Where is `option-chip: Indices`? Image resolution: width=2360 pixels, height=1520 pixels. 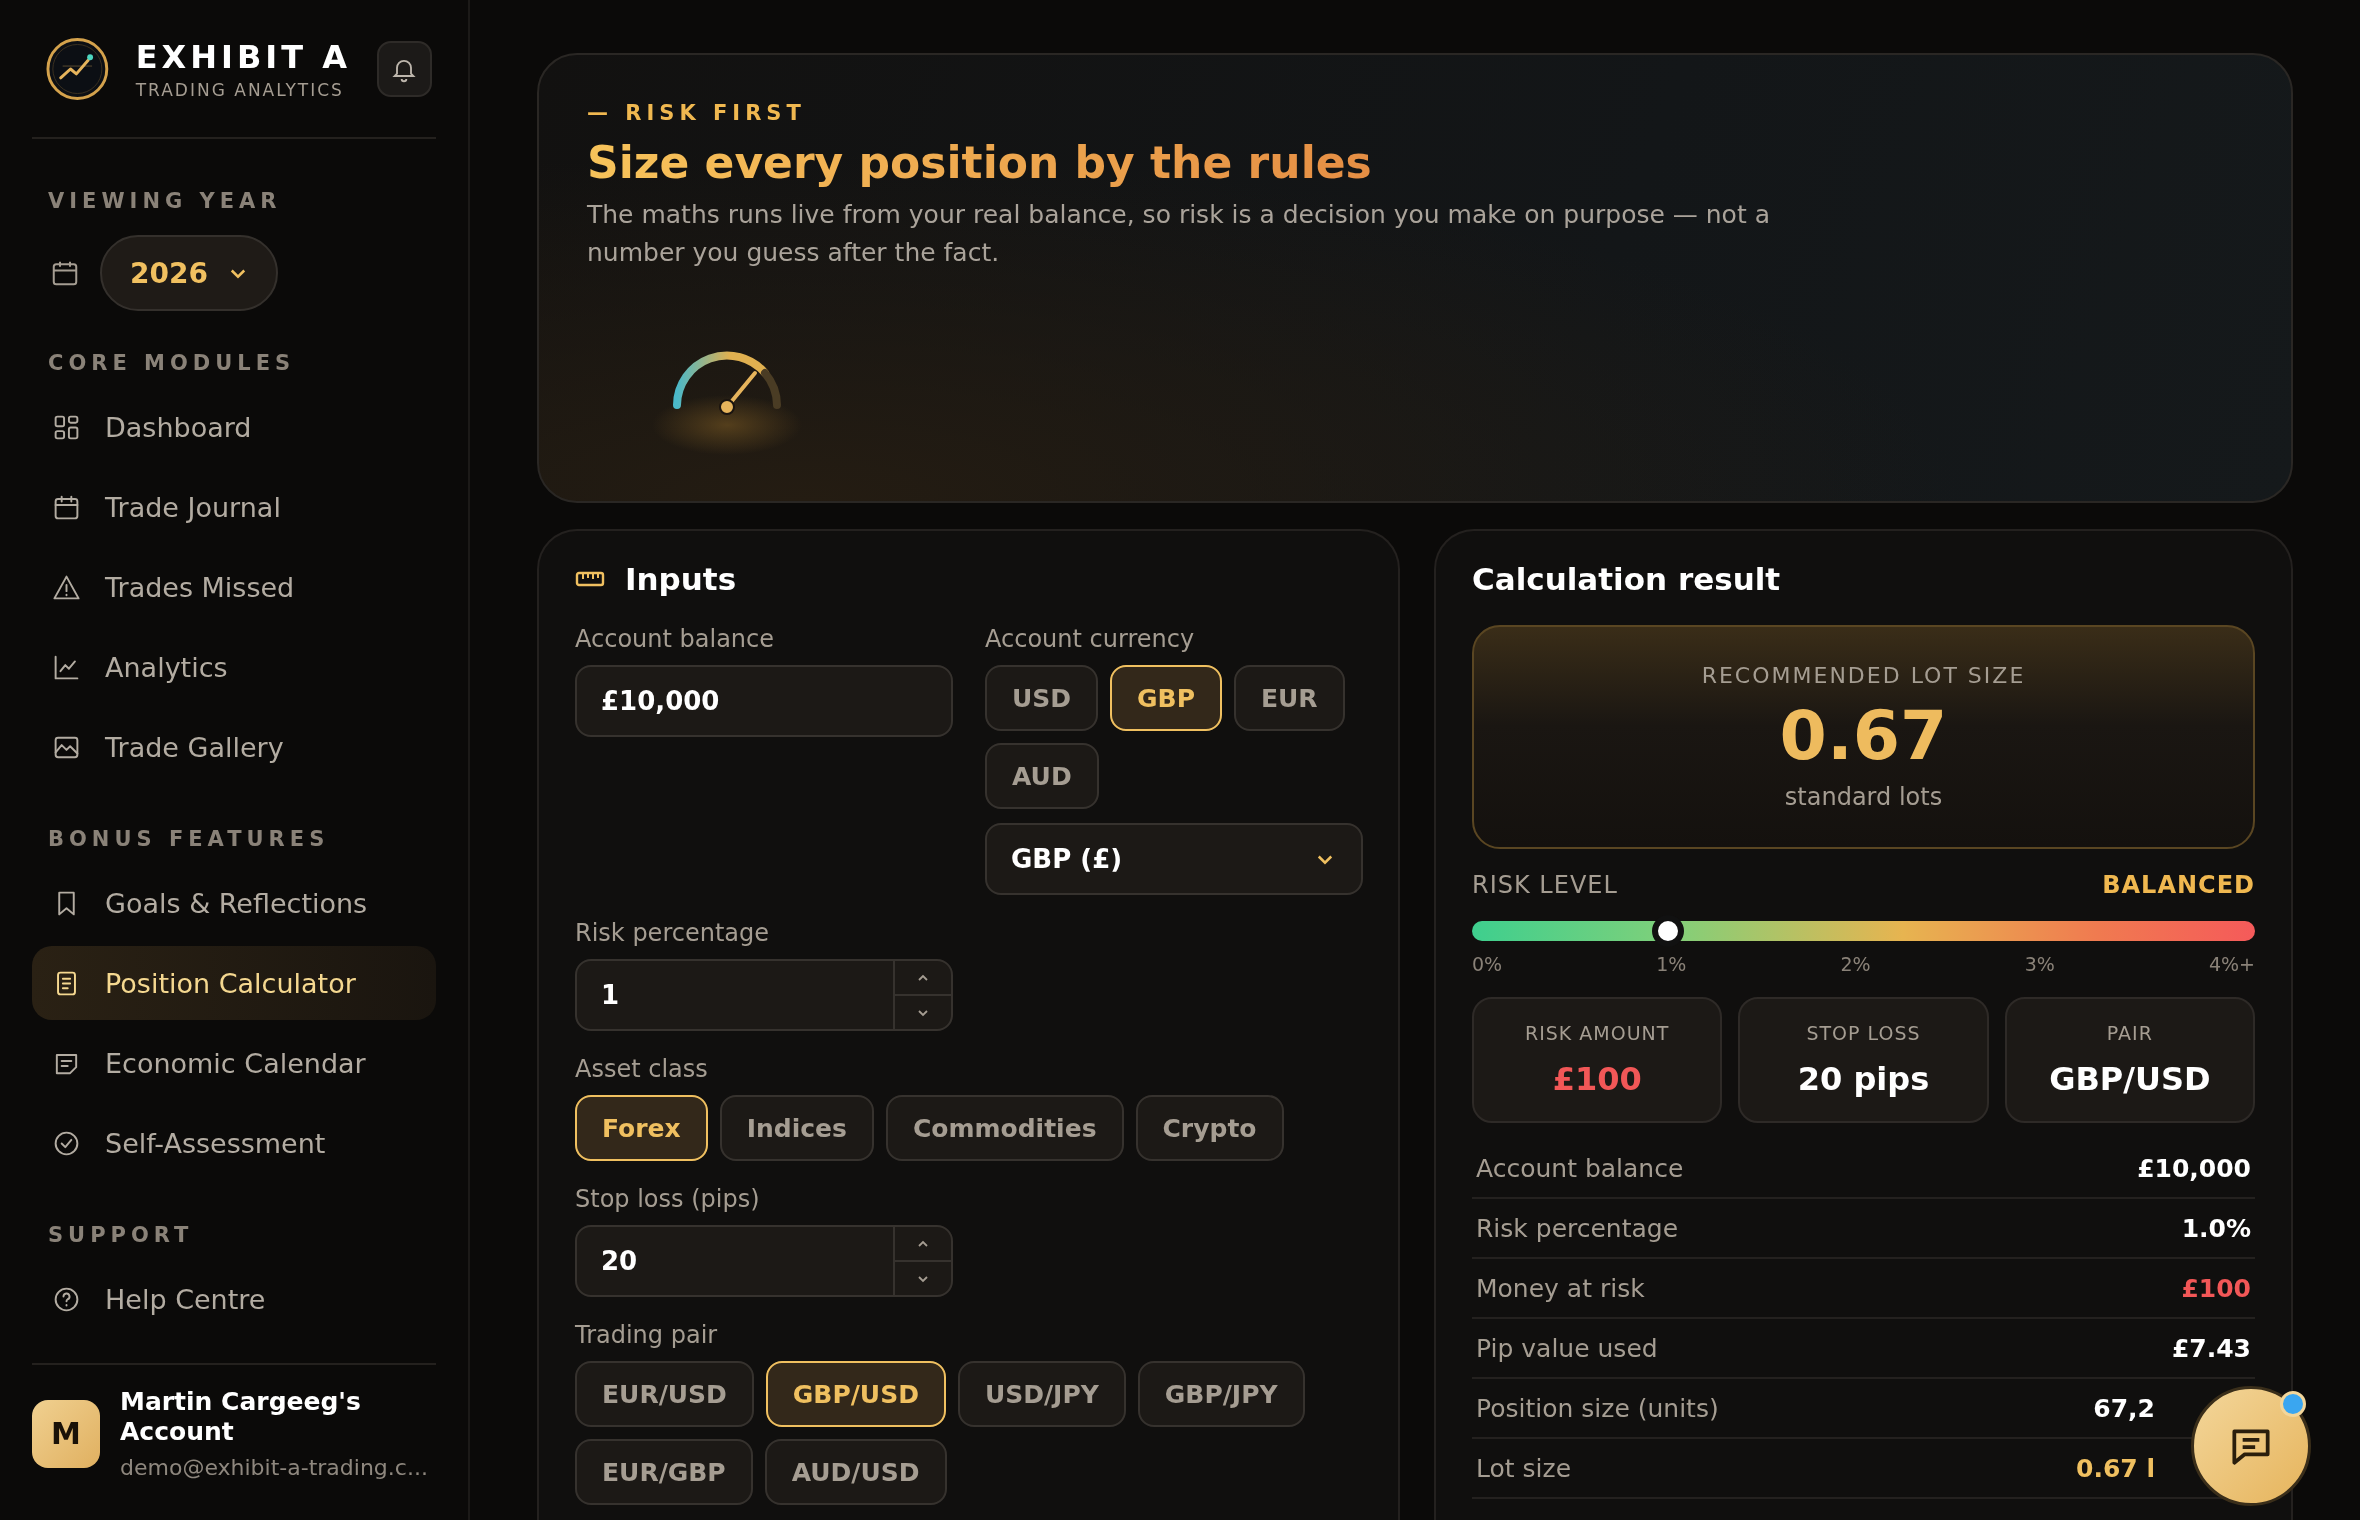
option-chip: Indices is located at coordinates (796, 1128).